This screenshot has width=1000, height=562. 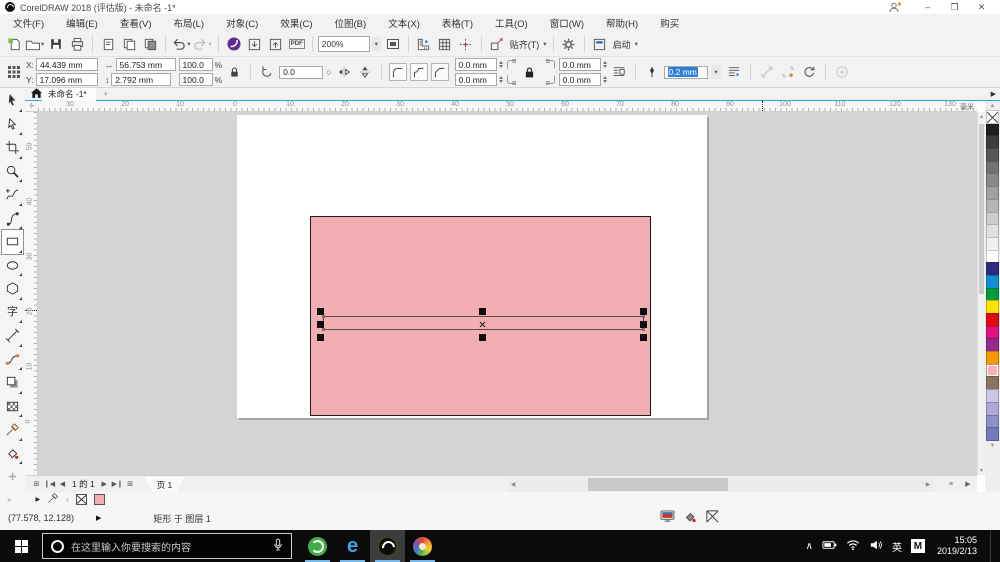 What do you see at coordinates (242, 23) in the screenshot?
I see `menu-item: 对象(C)` at bounding box center [242, 23].